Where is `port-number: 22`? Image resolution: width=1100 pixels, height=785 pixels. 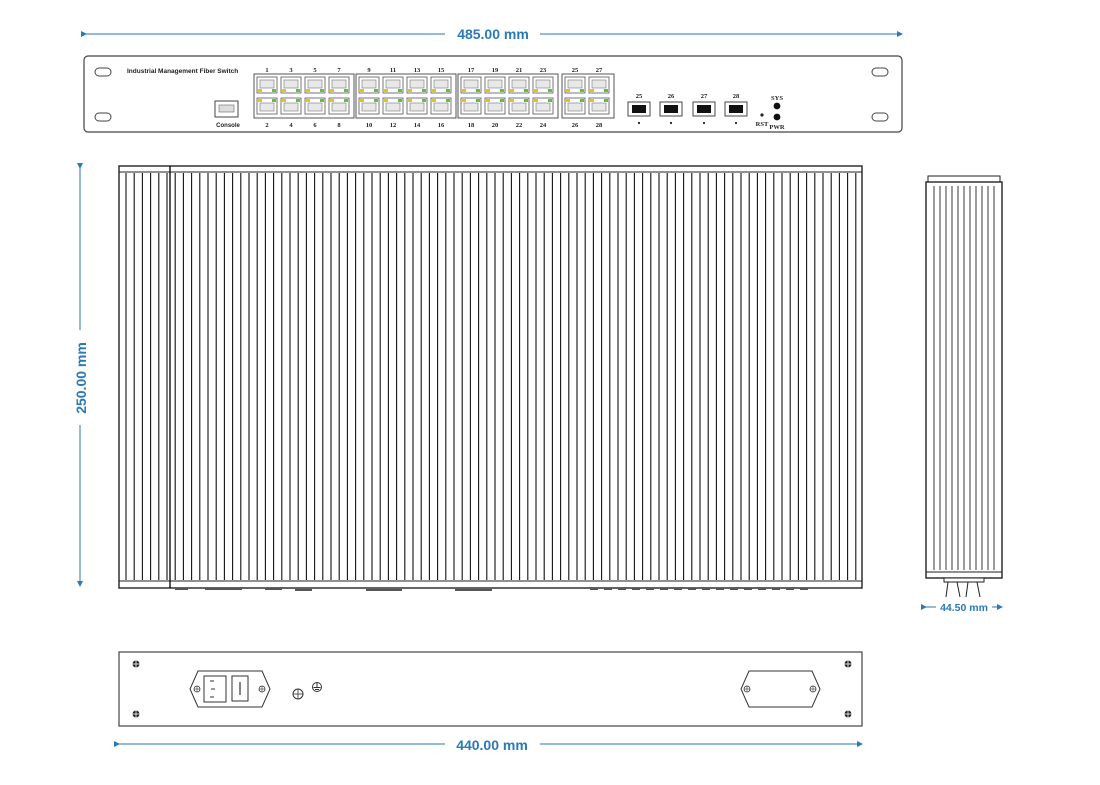 port-number: 22 is located at coordinates (519, 125).